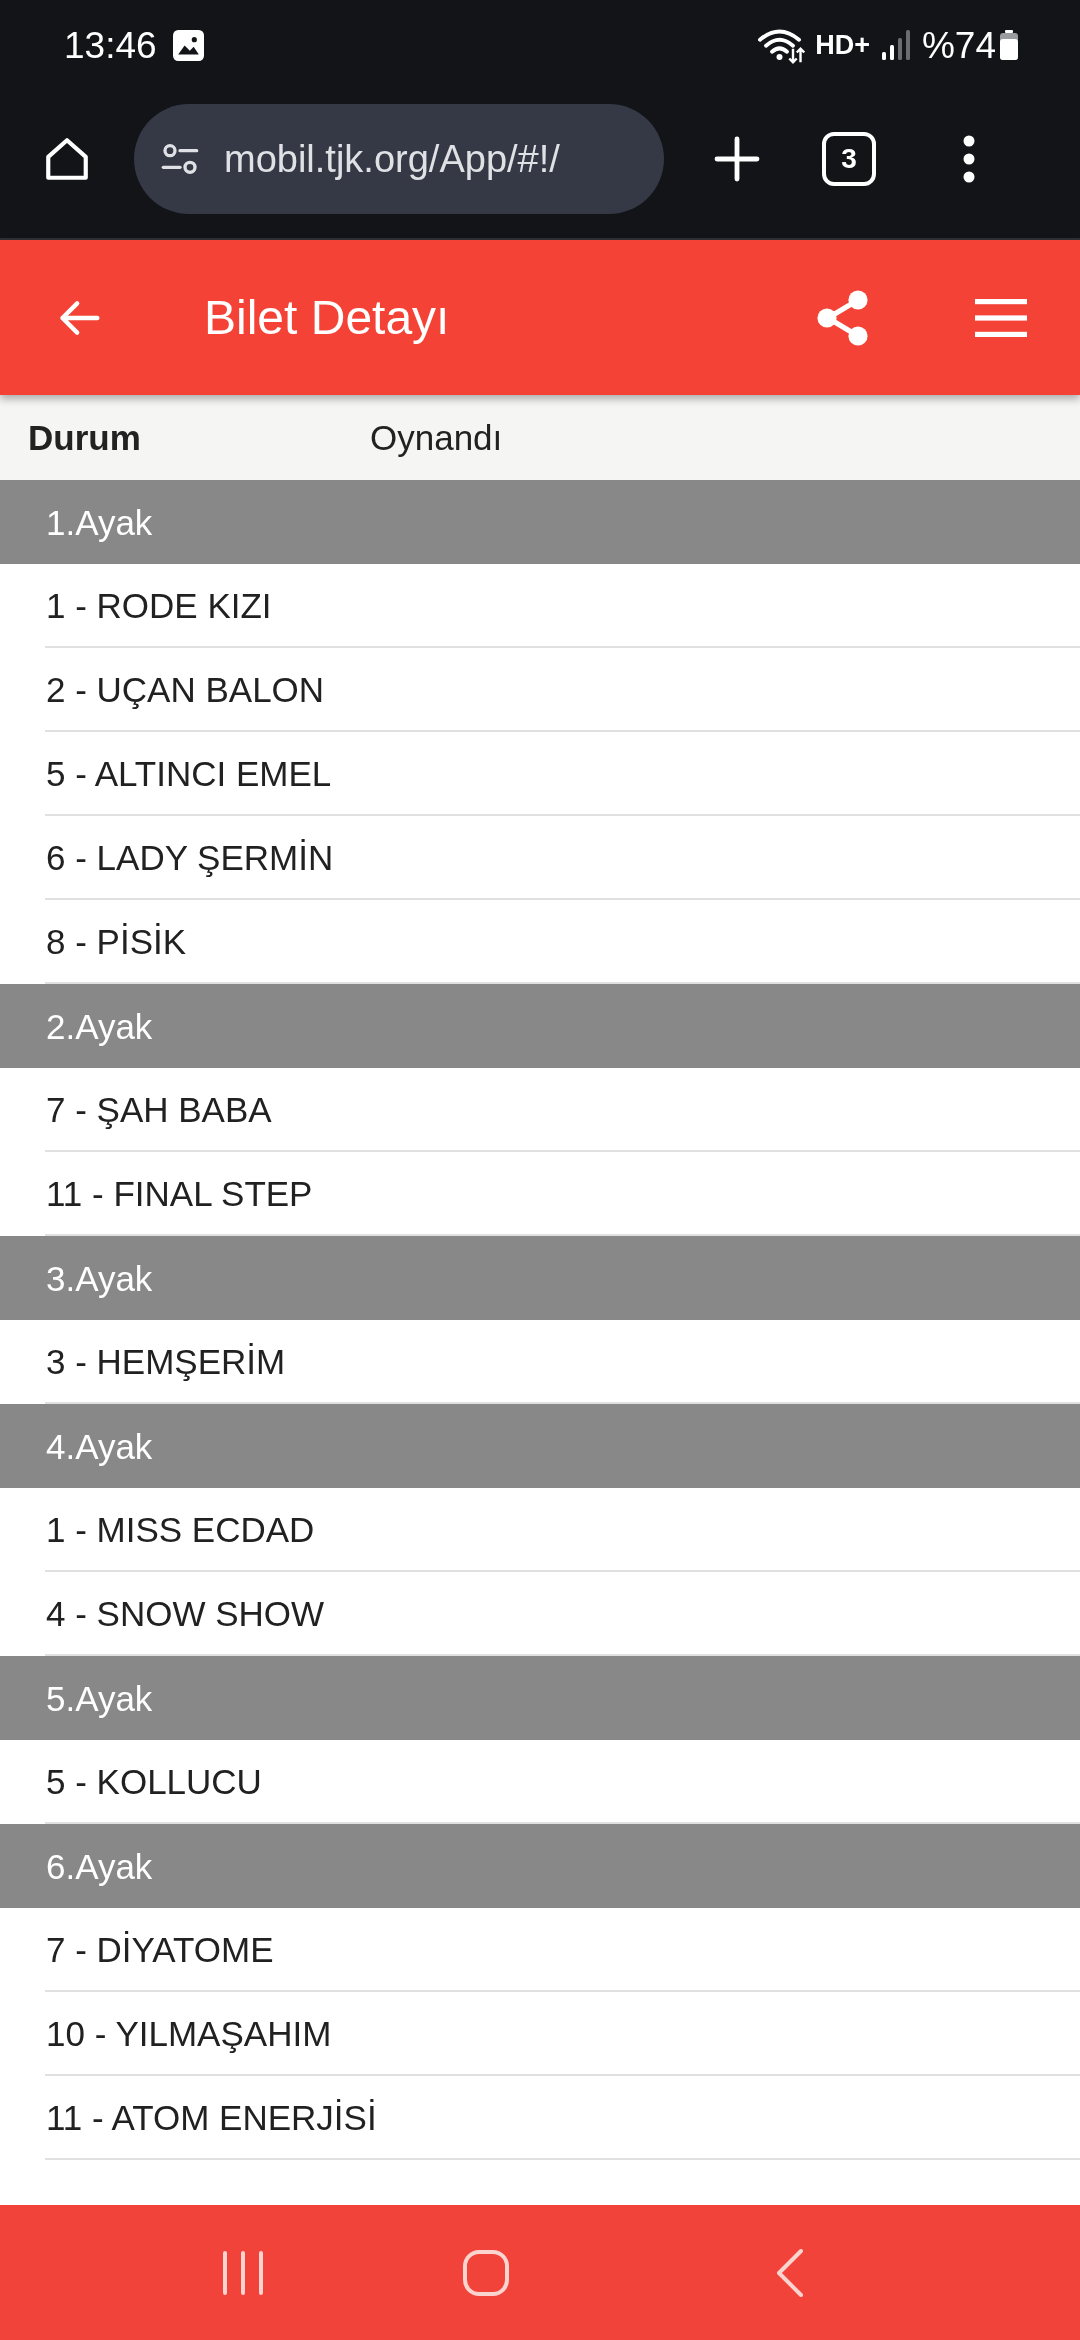 This screenshot has height=2340, width=1080. What do you see at coordinates (540, 1866) in the screenshot?
I see `leg-header: 6.Ayak` at bounding box center [540, 1866].